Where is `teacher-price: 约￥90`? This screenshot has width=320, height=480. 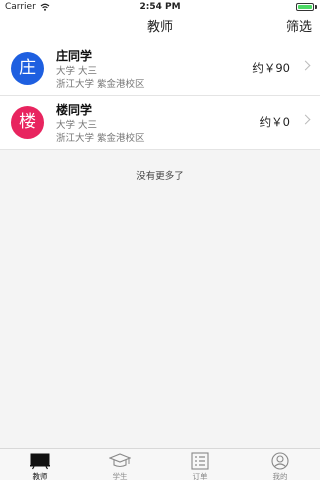
teacher-price: 约￥90 is located at coordinates (271, 68).